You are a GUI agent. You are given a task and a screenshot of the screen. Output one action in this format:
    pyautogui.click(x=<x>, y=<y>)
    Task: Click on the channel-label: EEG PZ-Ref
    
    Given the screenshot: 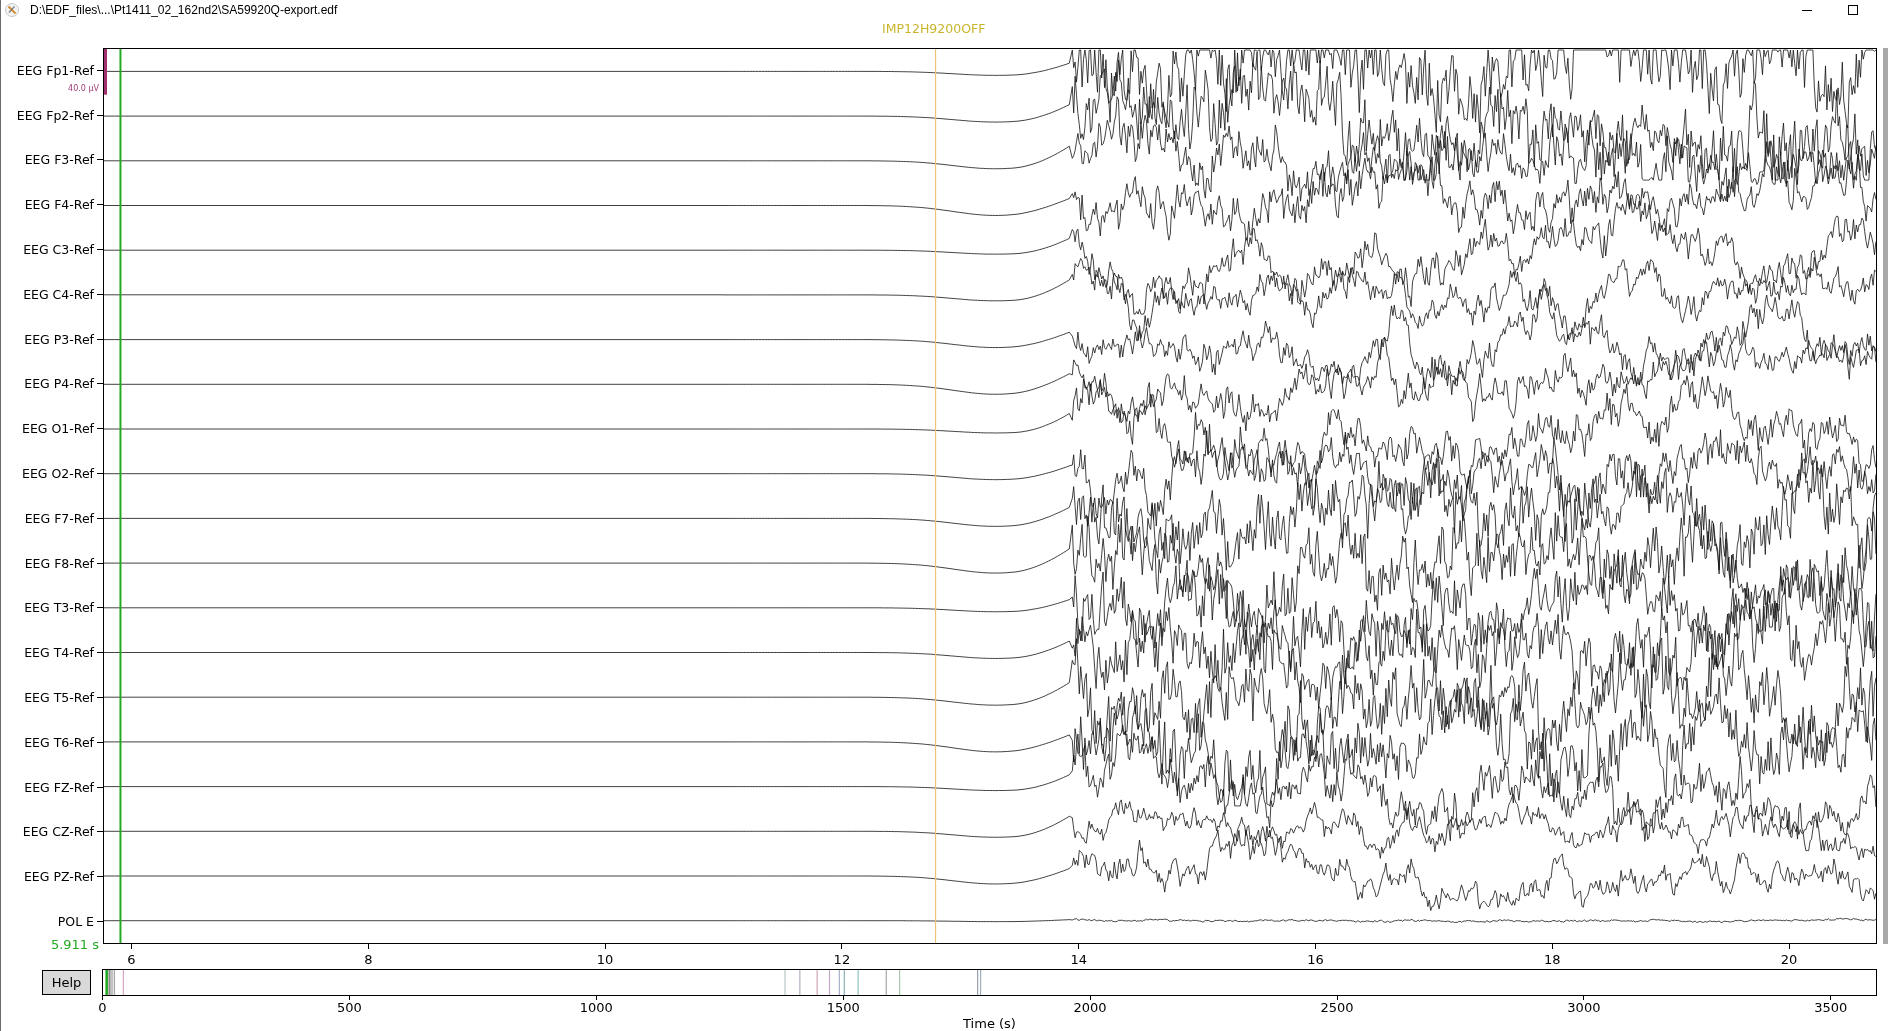 What is the action you would take?
    pyautogui.click(x=58, y=877)
    